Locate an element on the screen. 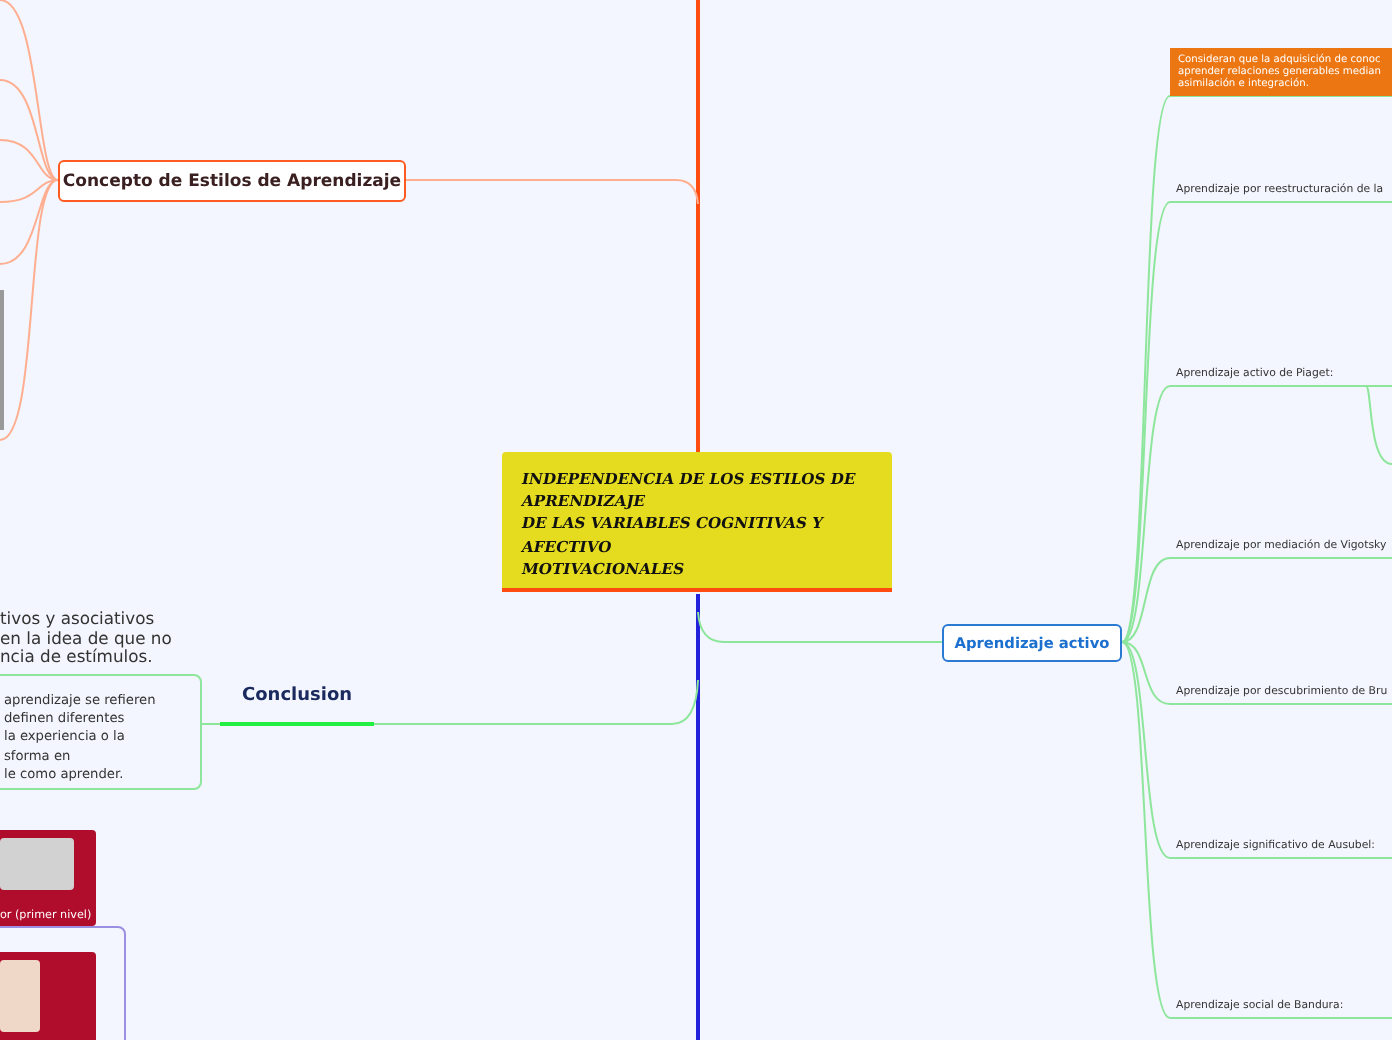 Image resolution: width=1392 pixels, height=1040 pixels. topic-label: Conclusion is located at coordinates (297, 696).